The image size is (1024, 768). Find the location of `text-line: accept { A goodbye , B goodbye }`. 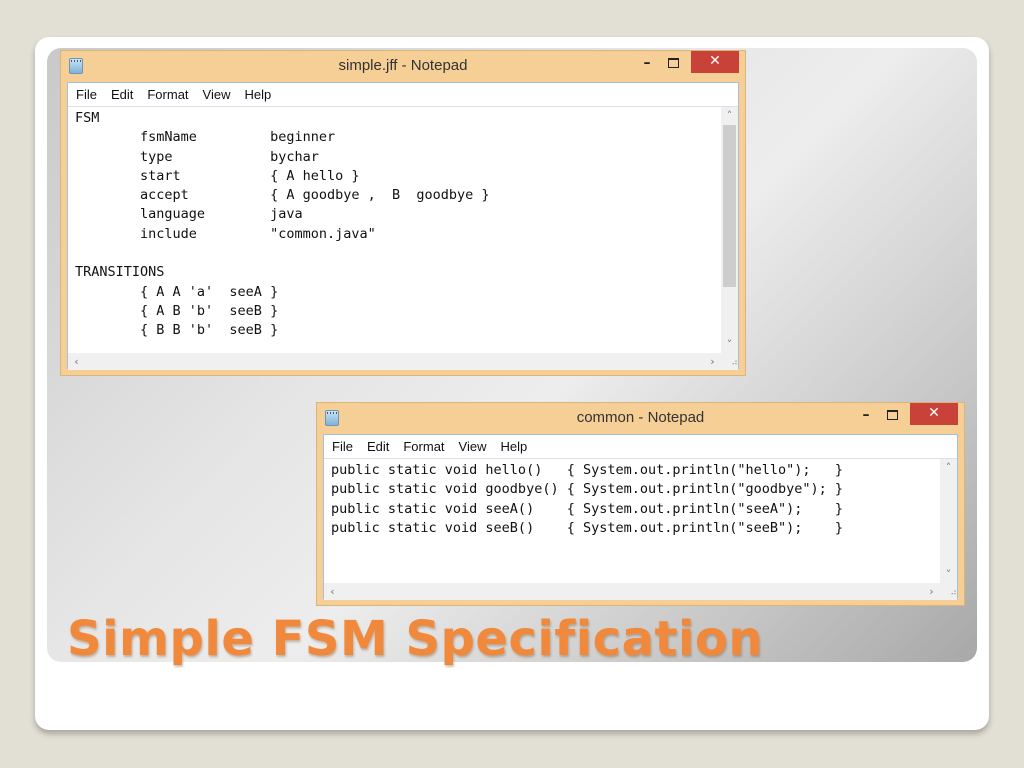

text-line: accept { A goodbye , B goodbye } is located at coordinates (282, 195).